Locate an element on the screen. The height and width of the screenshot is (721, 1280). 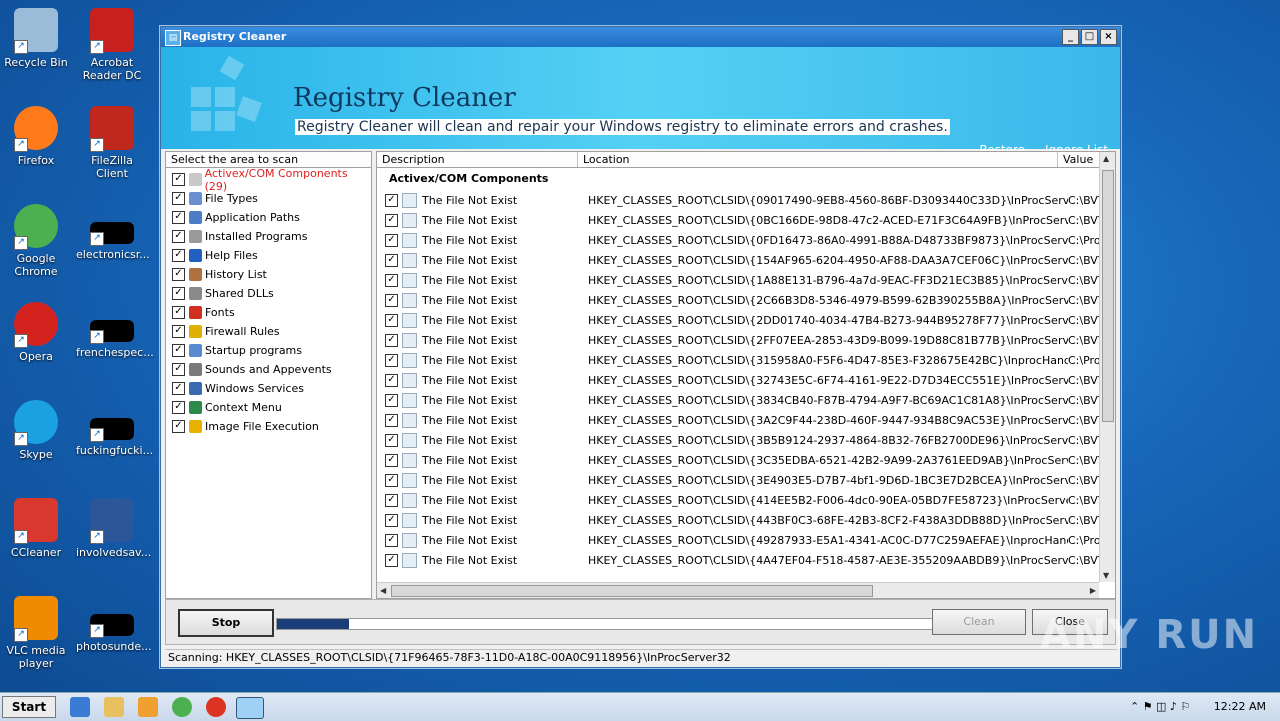
desktop-icon: ↗ Skype is located at coordinates (36, 430).